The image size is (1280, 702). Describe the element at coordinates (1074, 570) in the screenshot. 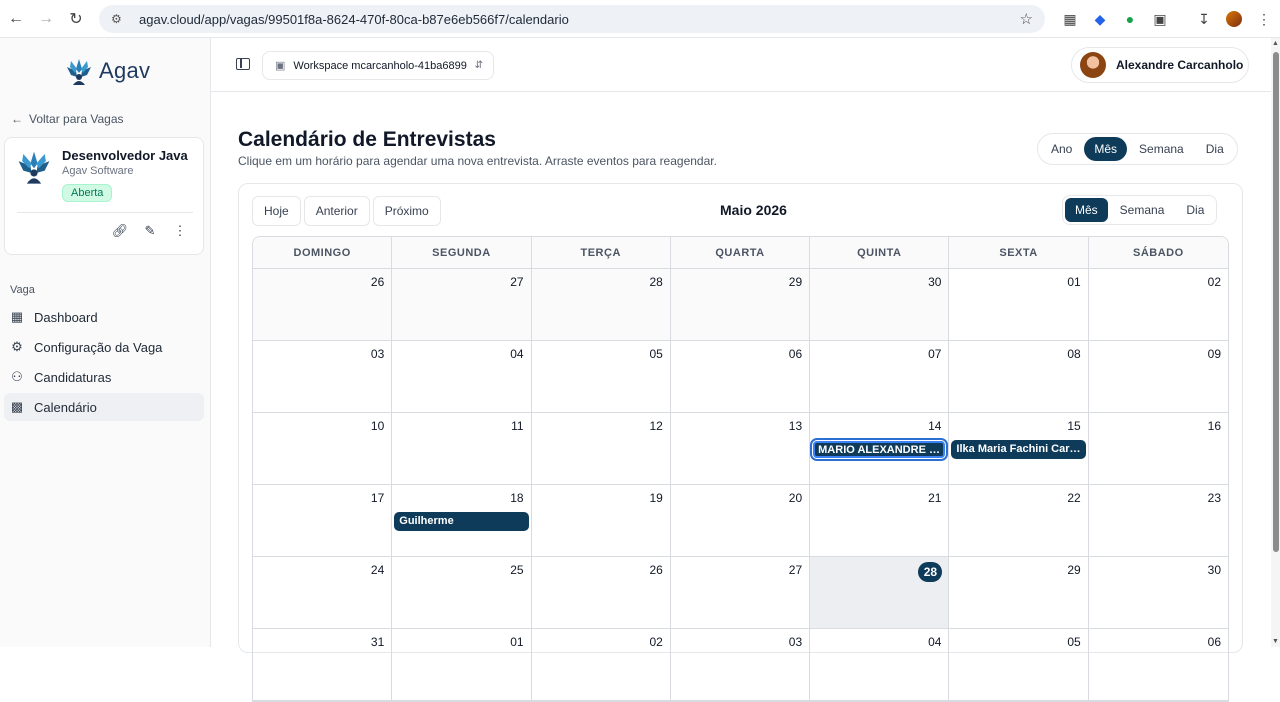

I see `day-number: 29` at that location.